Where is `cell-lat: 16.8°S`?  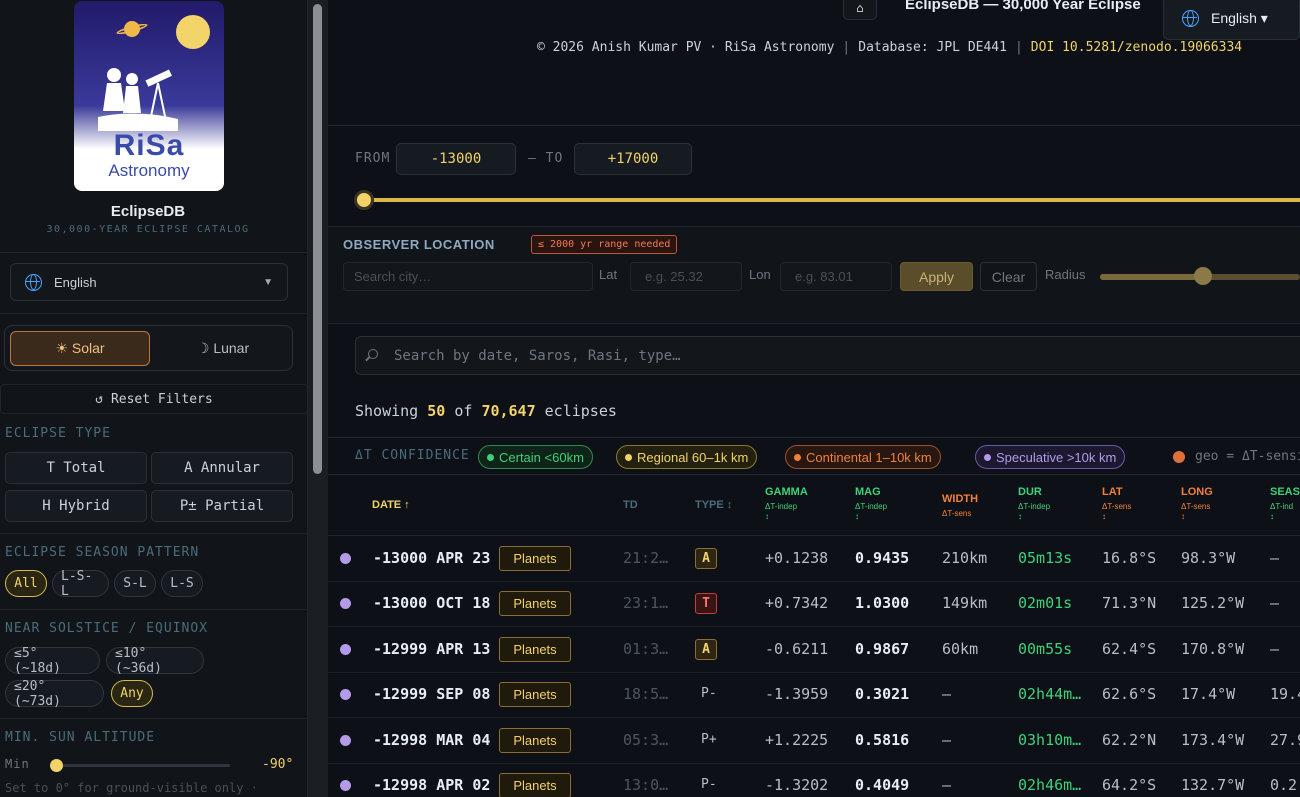 cell-lat: 16.8°S is located at coordinates (1129, 558).